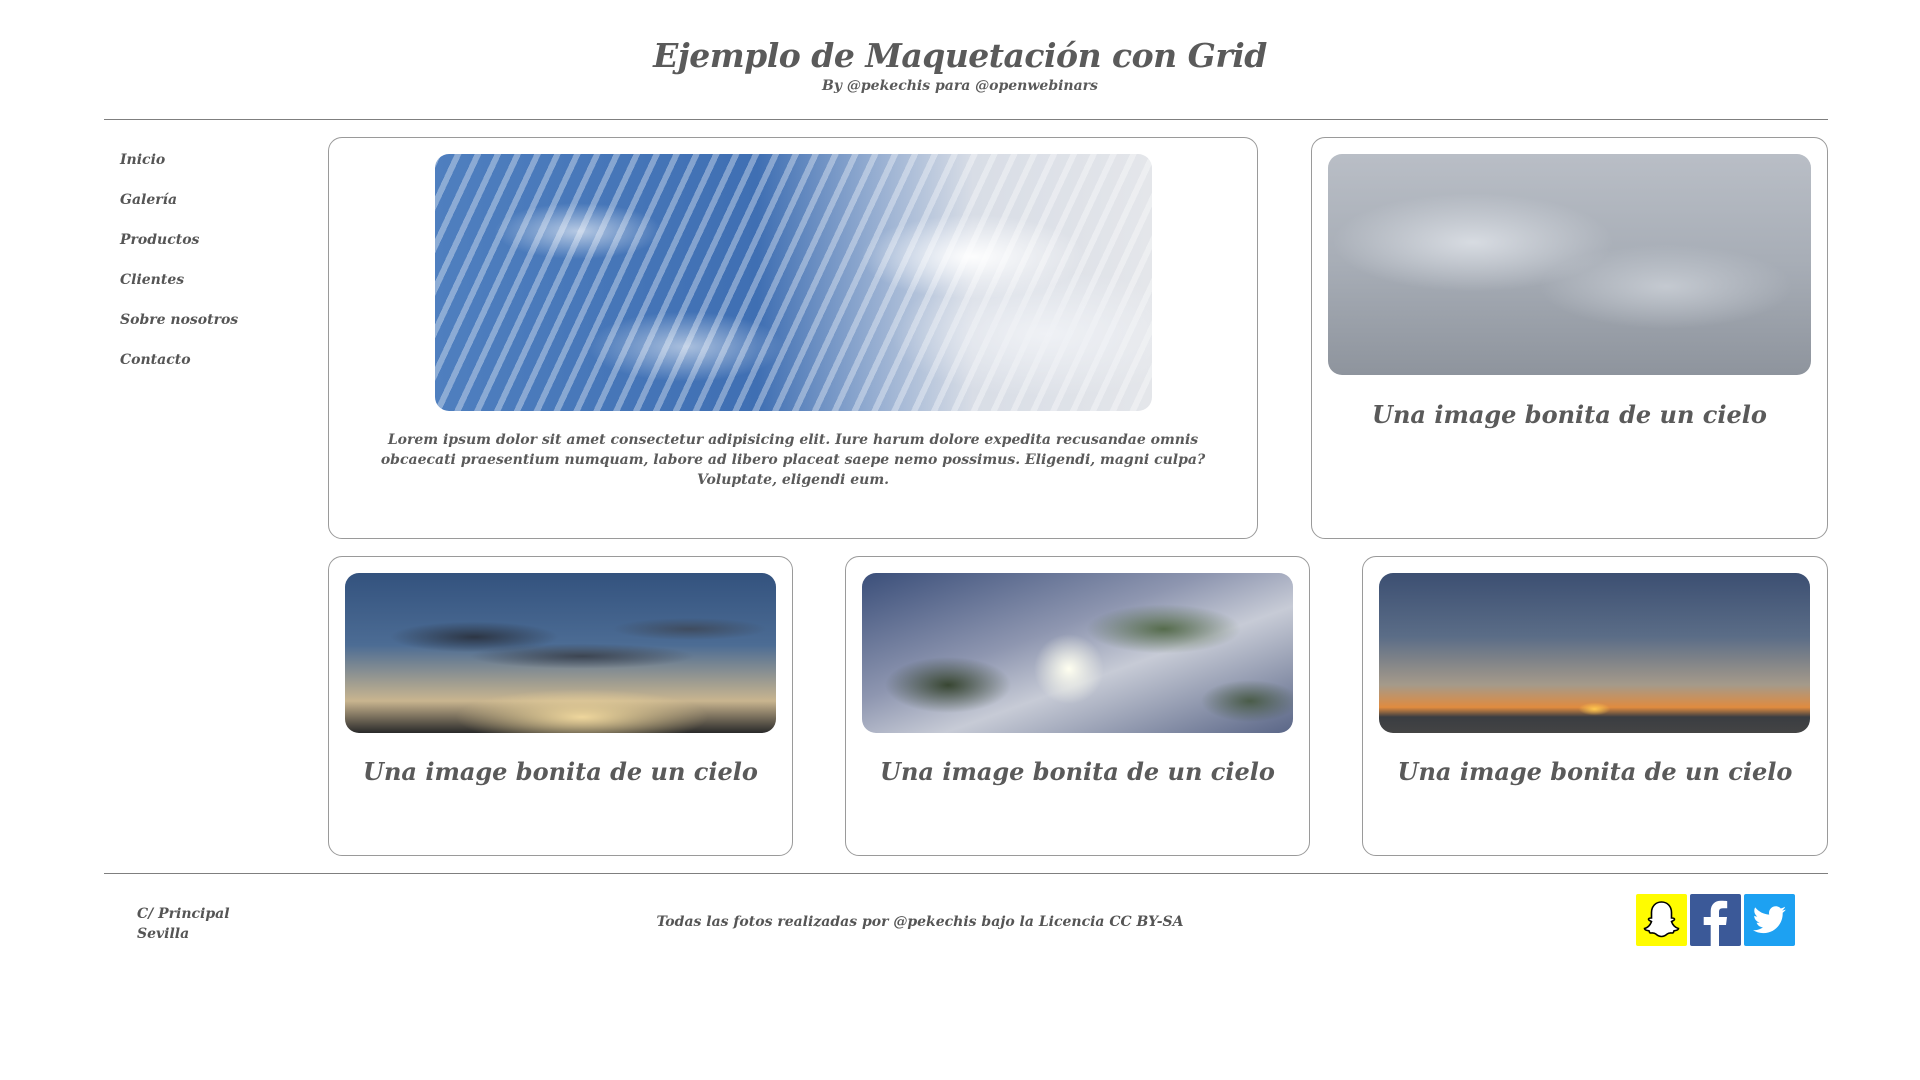 Image resolution: width=1920 pixels, height=1080 pixels. Describe the element at coordinates (220, 372) in the screenshot. I see `sidebar-item-contacto: Contacto` at that location.